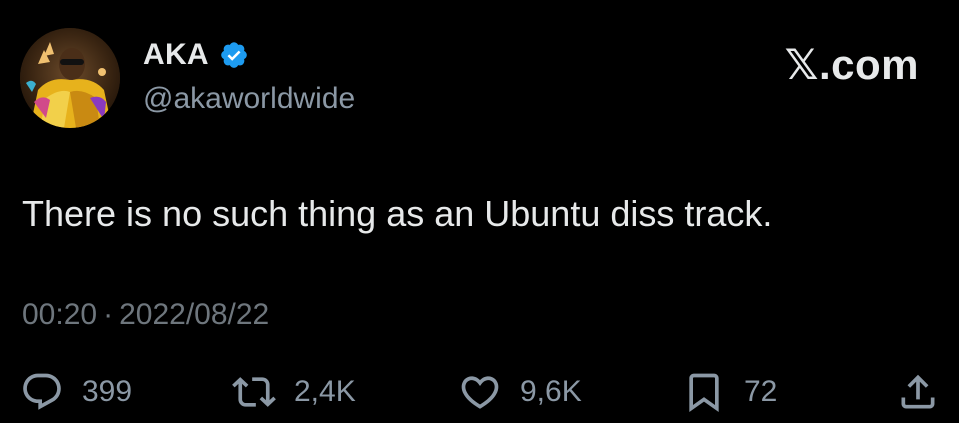  What do you see at coordinates (761, 391) in the screenshot?
I see `bookmark-count: 72` at bounding box center [761, 391].